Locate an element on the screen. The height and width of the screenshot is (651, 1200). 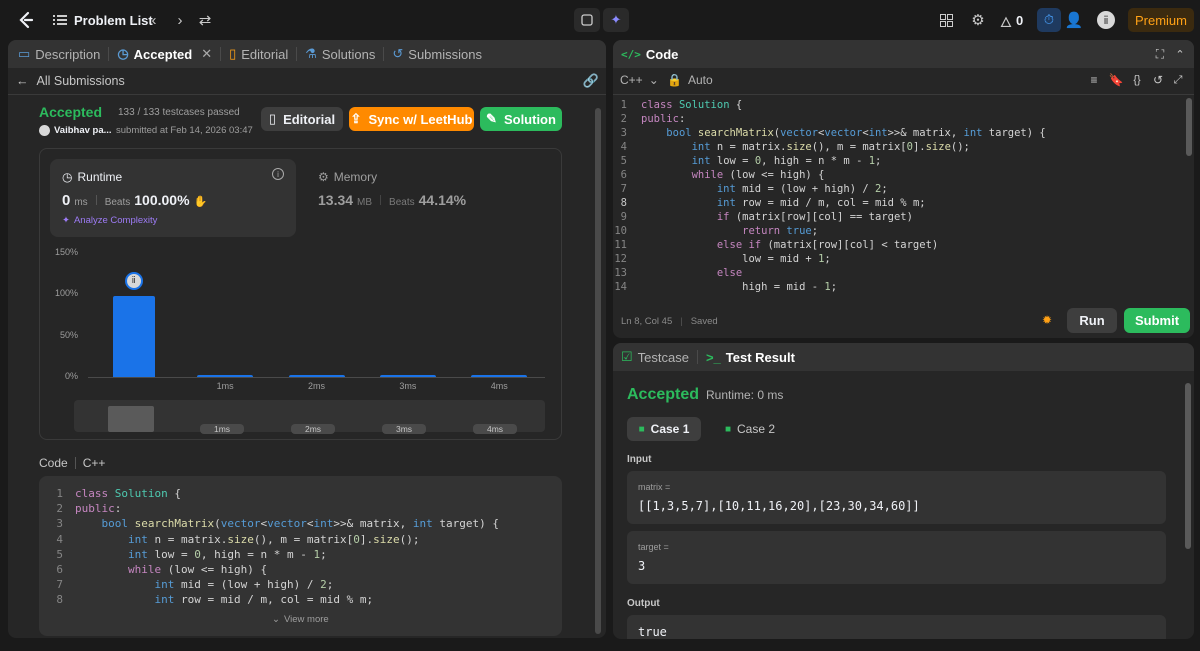
memory-value: 13.34 is located at coordinates (336, 200).